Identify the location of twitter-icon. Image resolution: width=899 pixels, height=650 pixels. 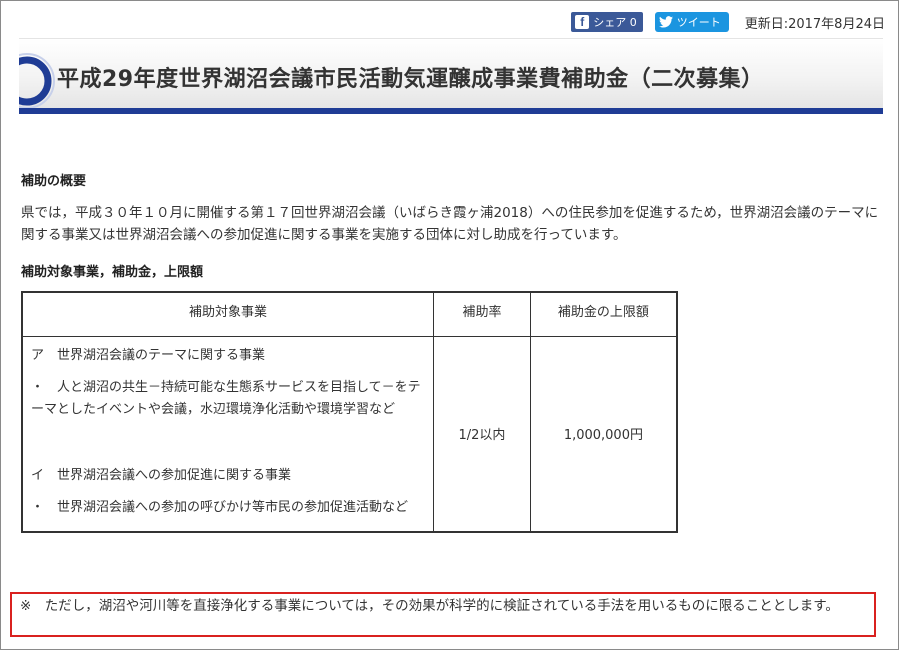
(665, 22).